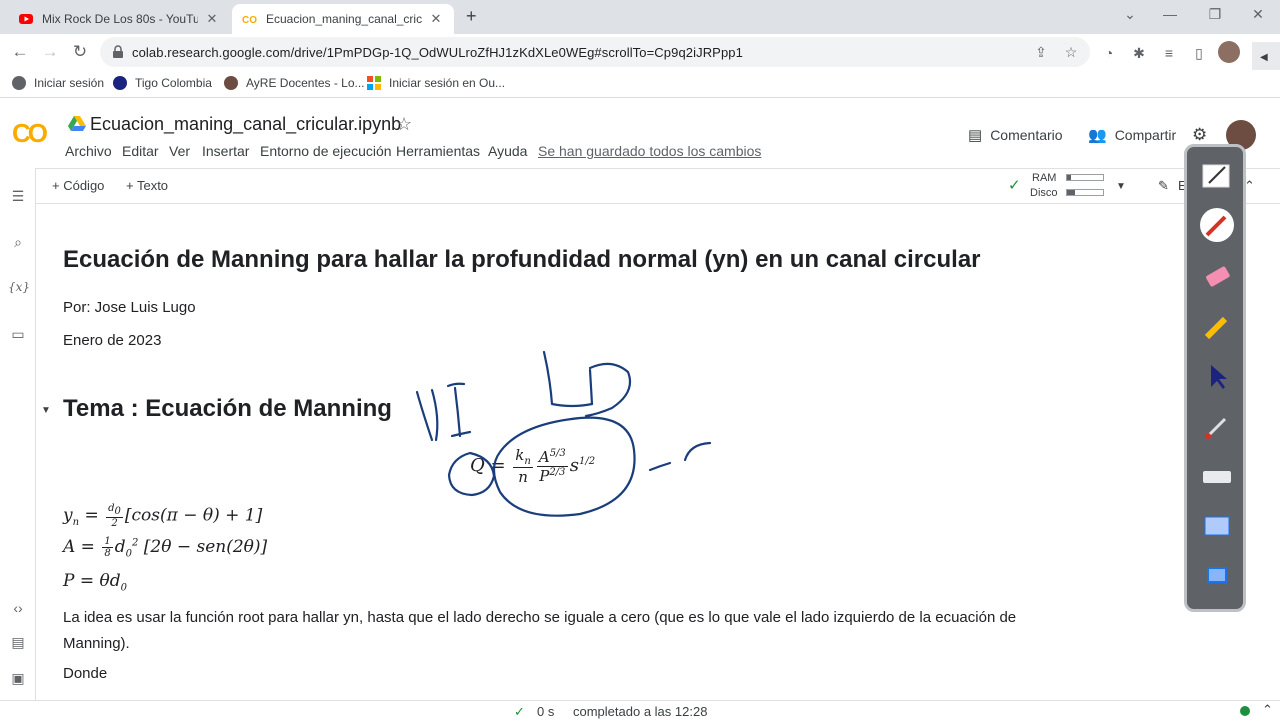  I want to click on disk-meter, so click(1085, 192).